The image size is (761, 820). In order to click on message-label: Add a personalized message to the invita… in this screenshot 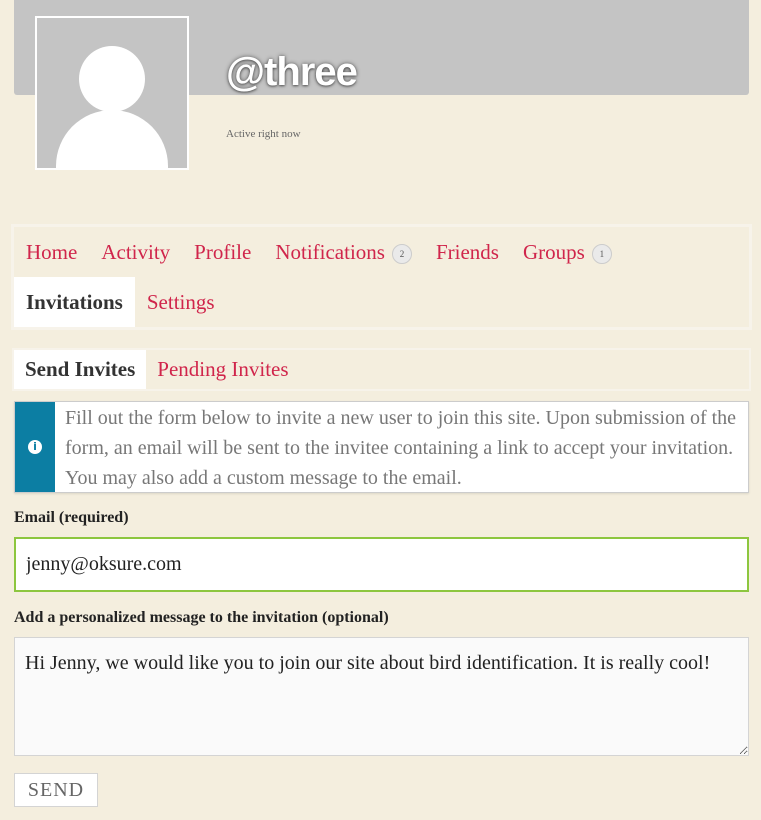, I will do `click(201, 617)`.